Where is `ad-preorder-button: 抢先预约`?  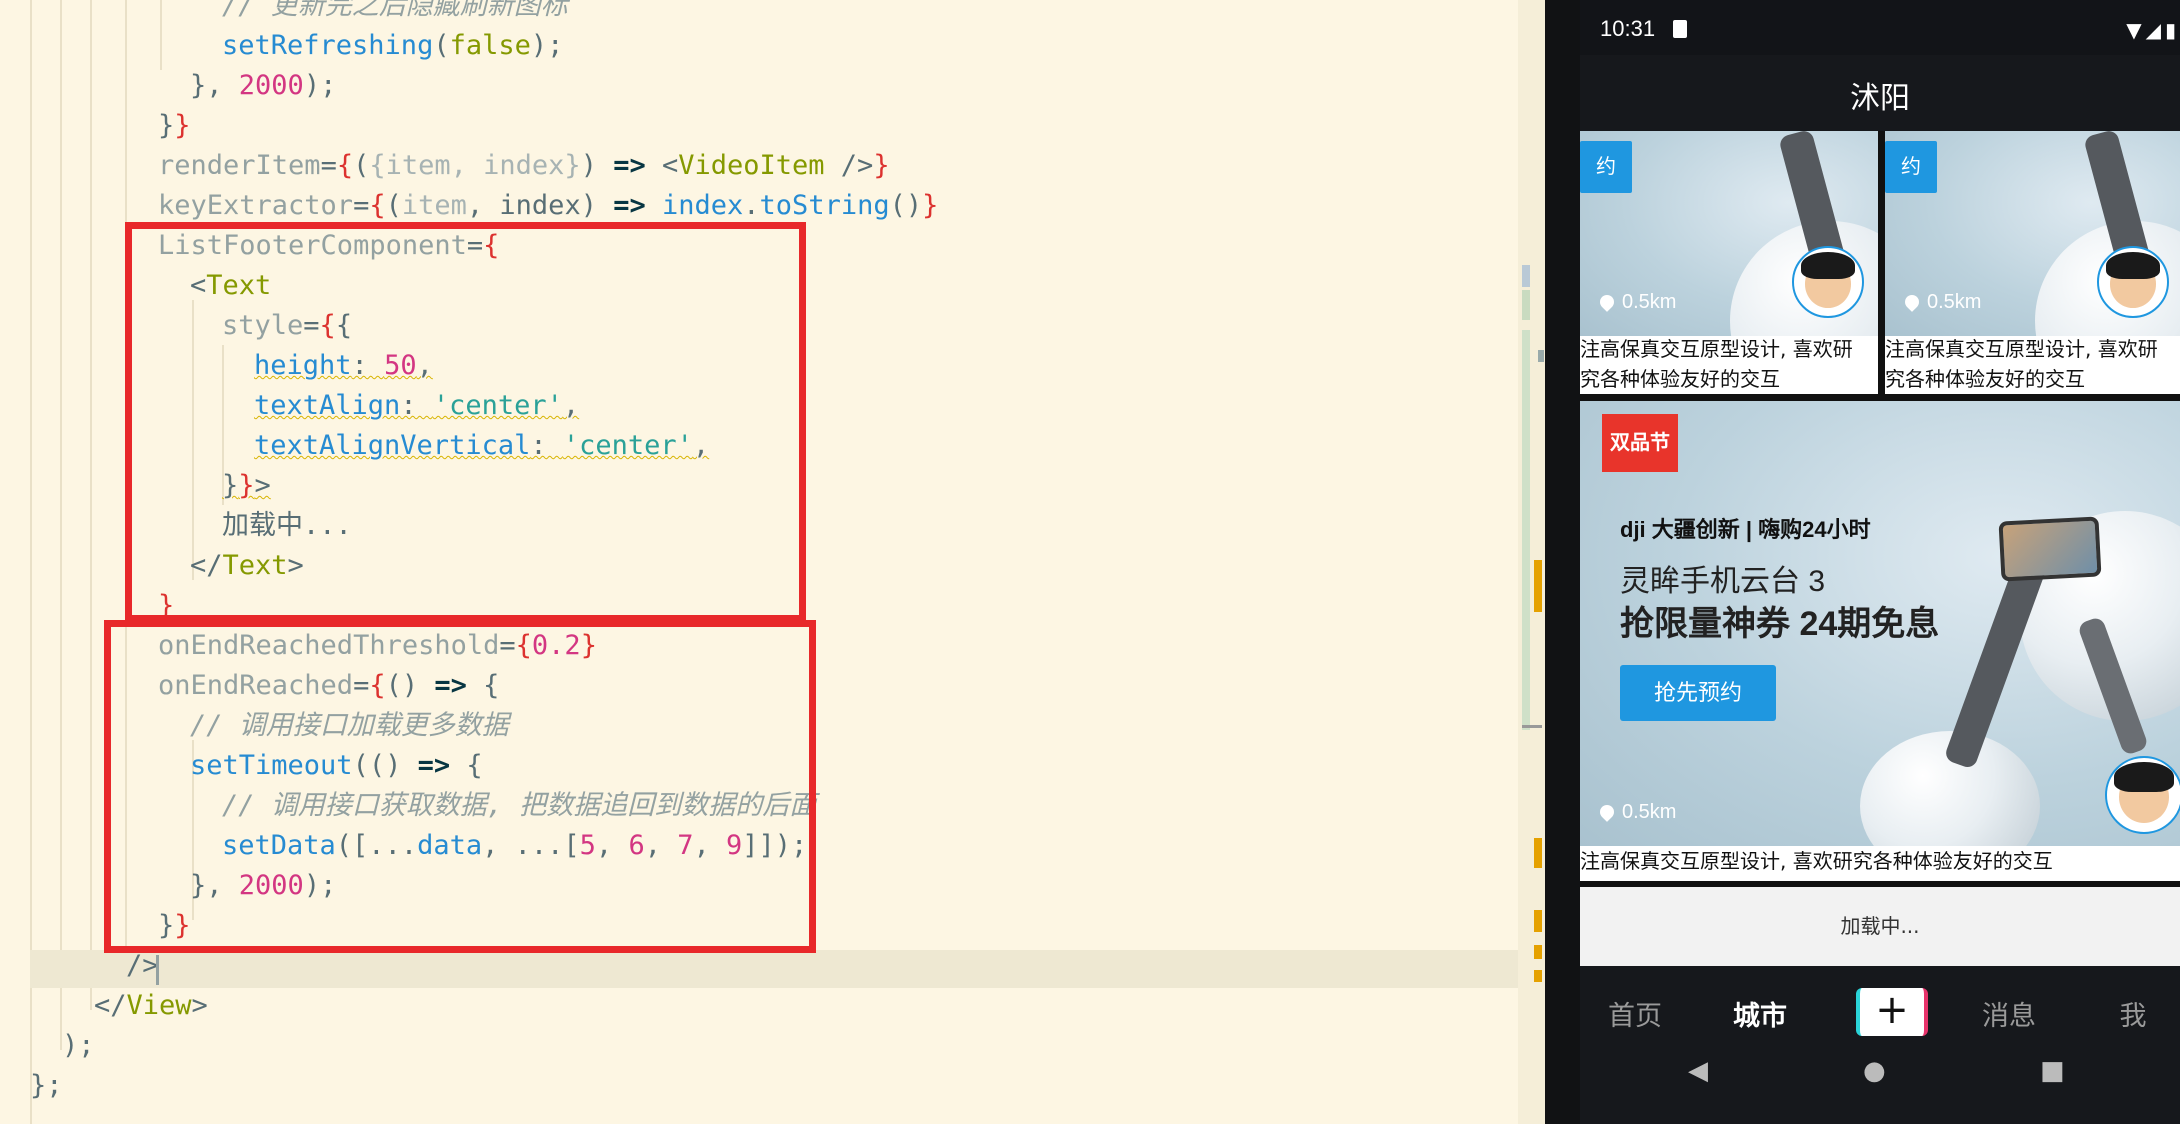
ad-preorder-button: 抢先预约 is located at coordinates (1698, 693).